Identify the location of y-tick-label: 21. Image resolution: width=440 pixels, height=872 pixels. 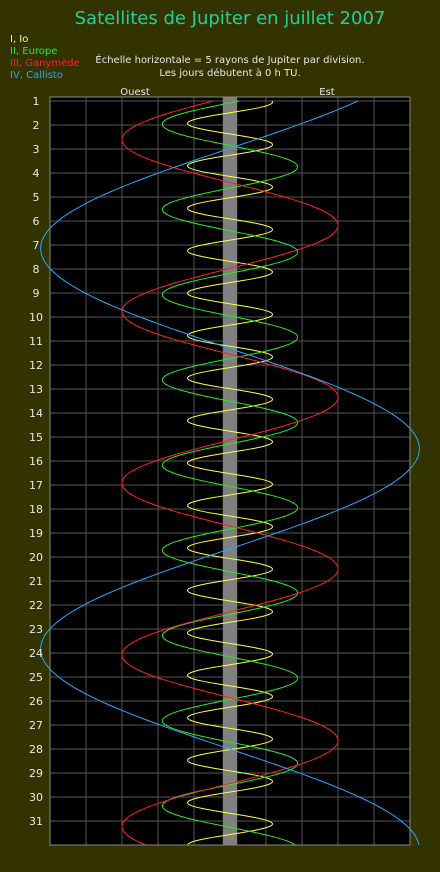
(36, 581).